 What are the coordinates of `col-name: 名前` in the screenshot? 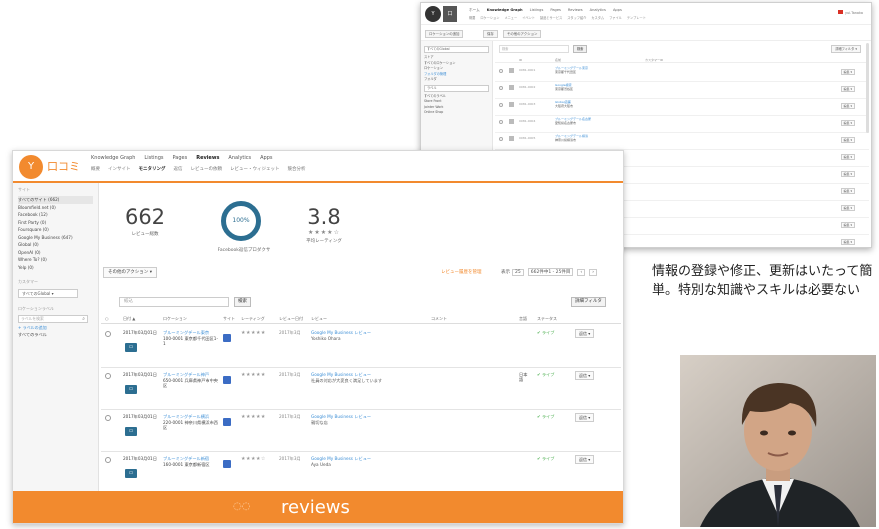 It's located at (558, 60).